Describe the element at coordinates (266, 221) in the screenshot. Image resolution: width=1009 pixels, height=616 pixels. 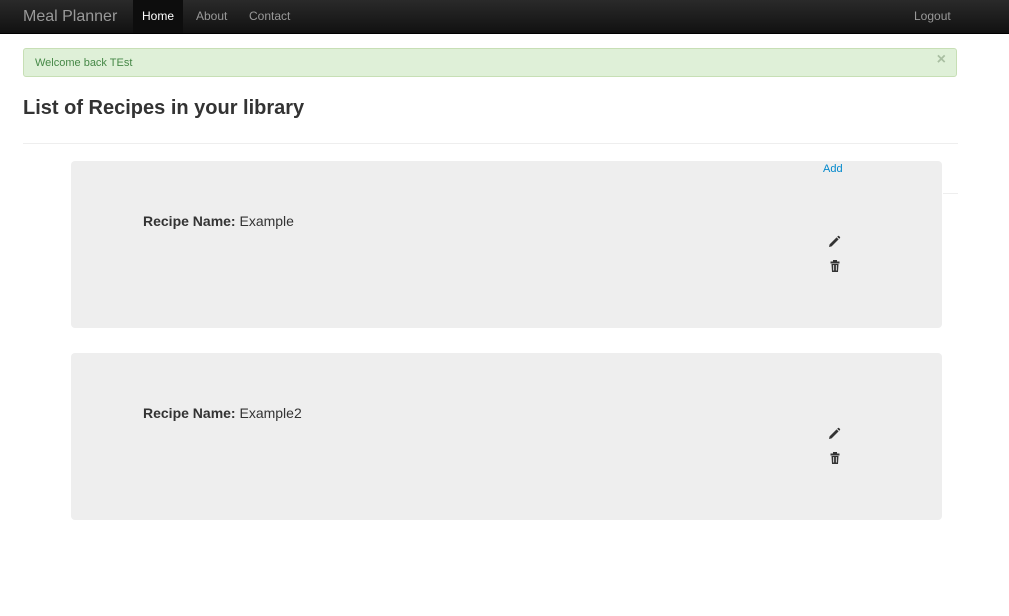
I see `recipe-name-value: Example` at that location.